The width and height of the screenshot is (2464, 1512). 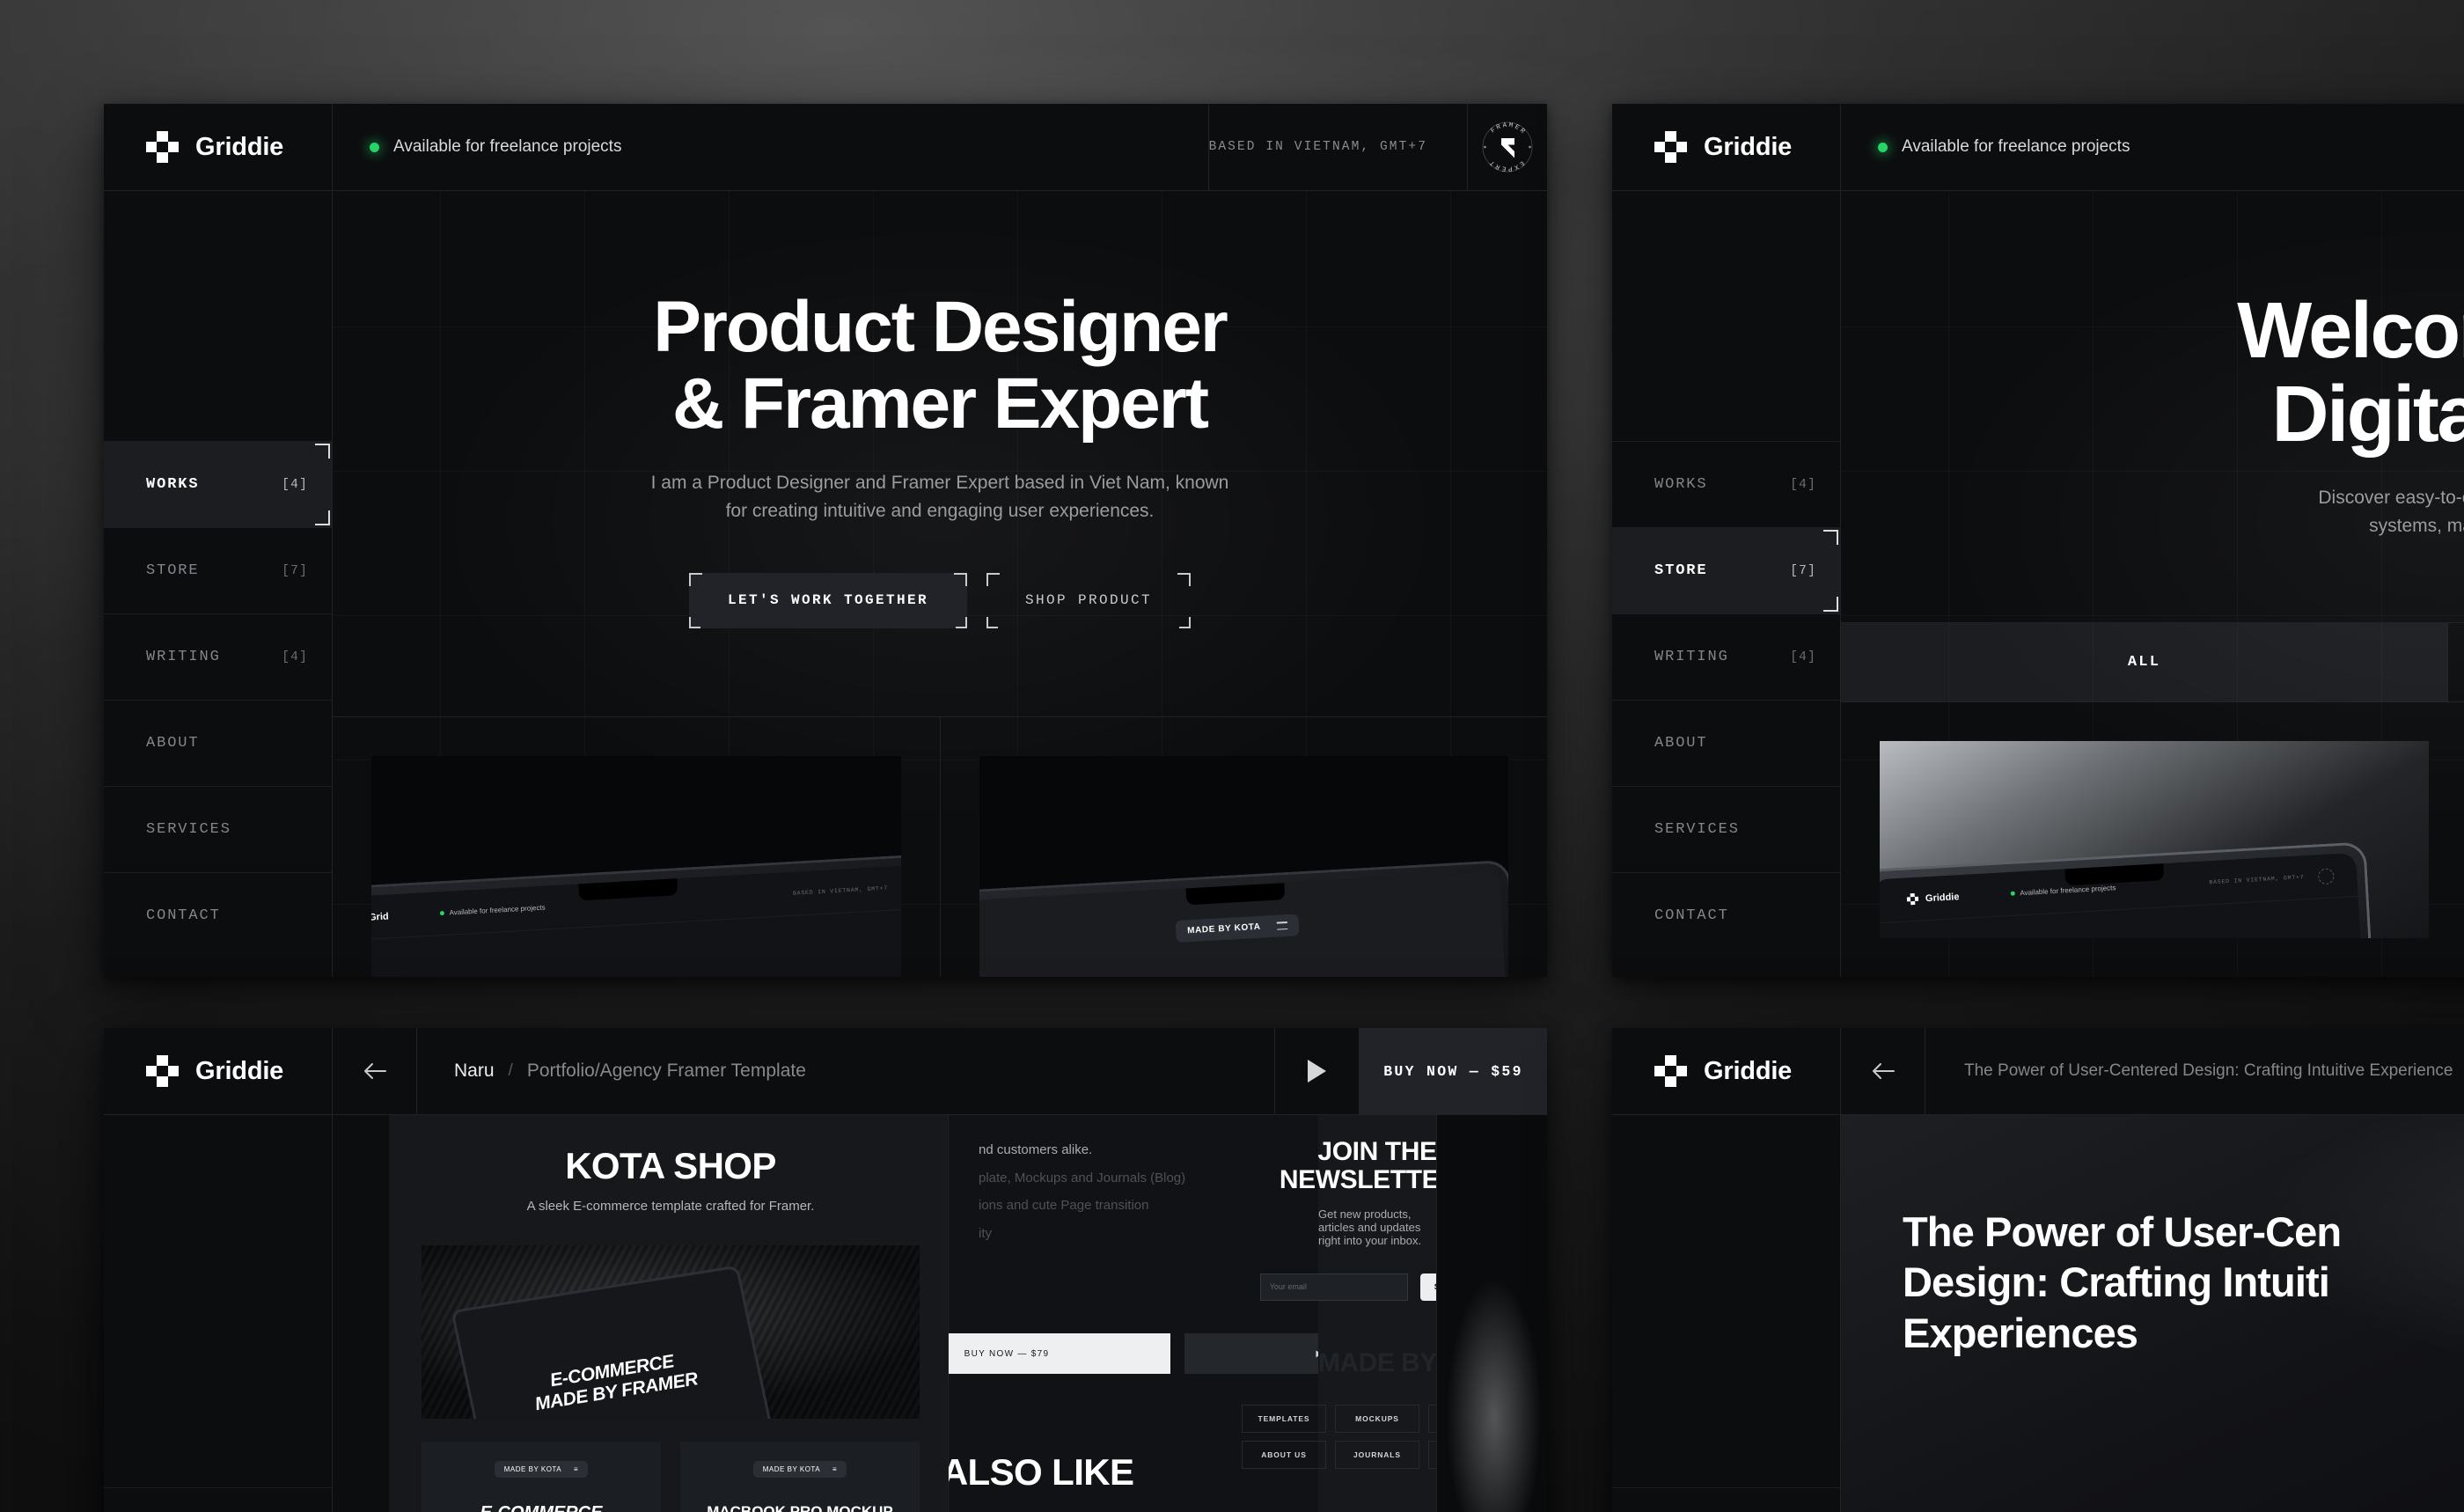 I want to click on sidebar-item-label: ABOUT, so click(x=1681, y=743).